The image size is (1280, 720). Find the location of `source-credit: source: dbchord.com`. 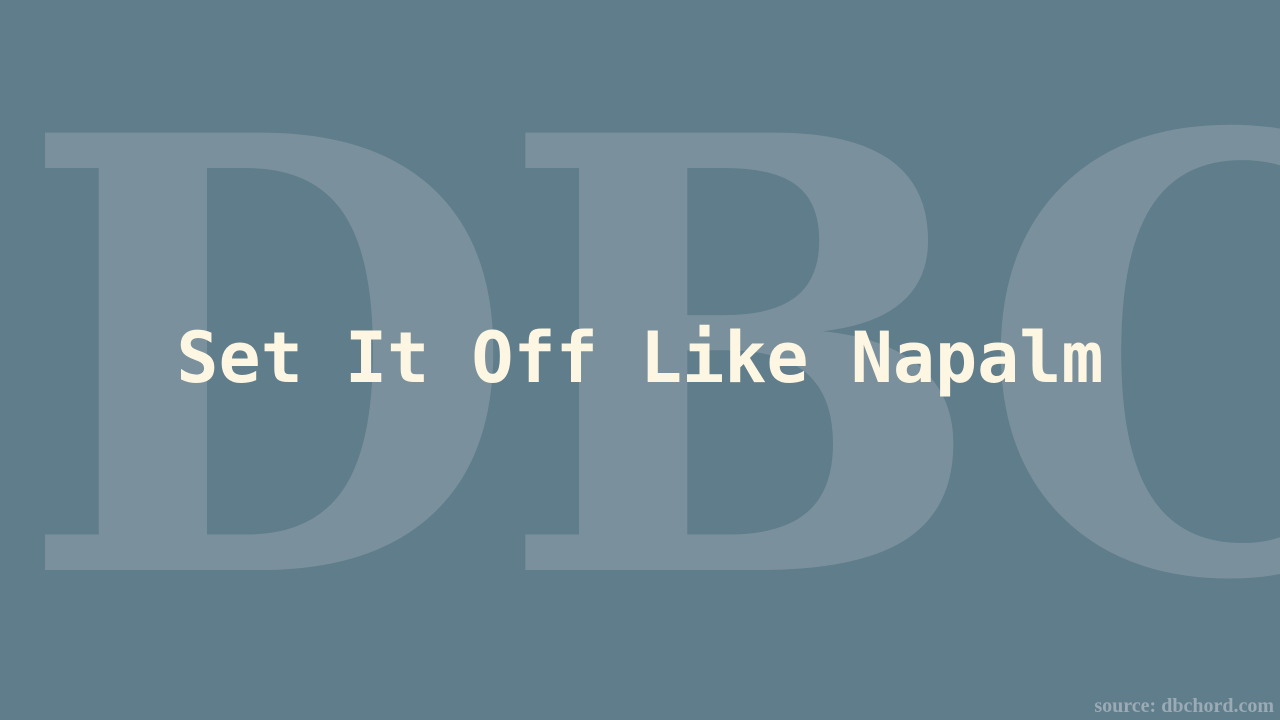

source-credit: source: dbchord.com is located at coordinates (1184, 706).